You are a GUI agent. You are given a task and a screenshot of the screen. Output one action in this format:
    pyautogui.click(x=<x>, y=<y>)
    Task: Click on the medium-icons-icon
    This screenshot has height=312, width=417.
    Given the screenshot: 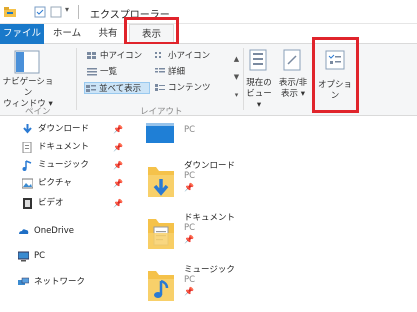 What is the action you would take?
    pyautogui.click(x=91, y=55)
    